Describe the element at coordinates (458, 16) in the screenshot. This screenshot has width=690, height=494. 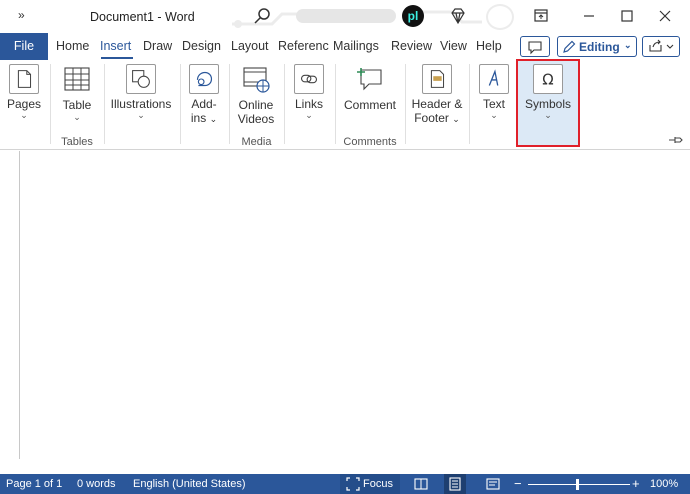
I see `diamond-icon` at that location.